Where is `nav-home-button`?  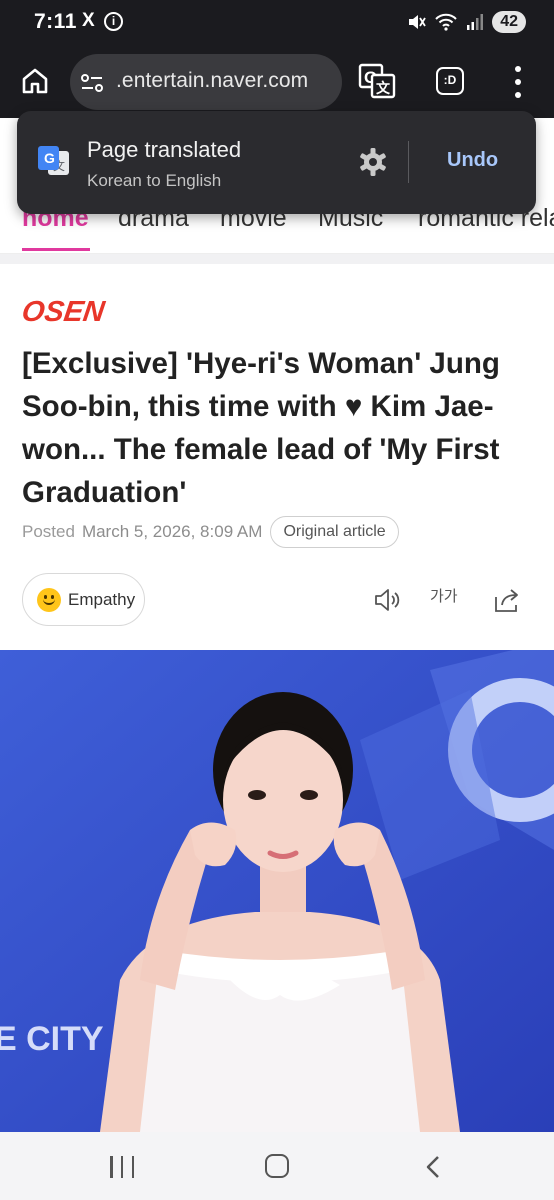 nav-home-button is located at coordinates (277, 1166).